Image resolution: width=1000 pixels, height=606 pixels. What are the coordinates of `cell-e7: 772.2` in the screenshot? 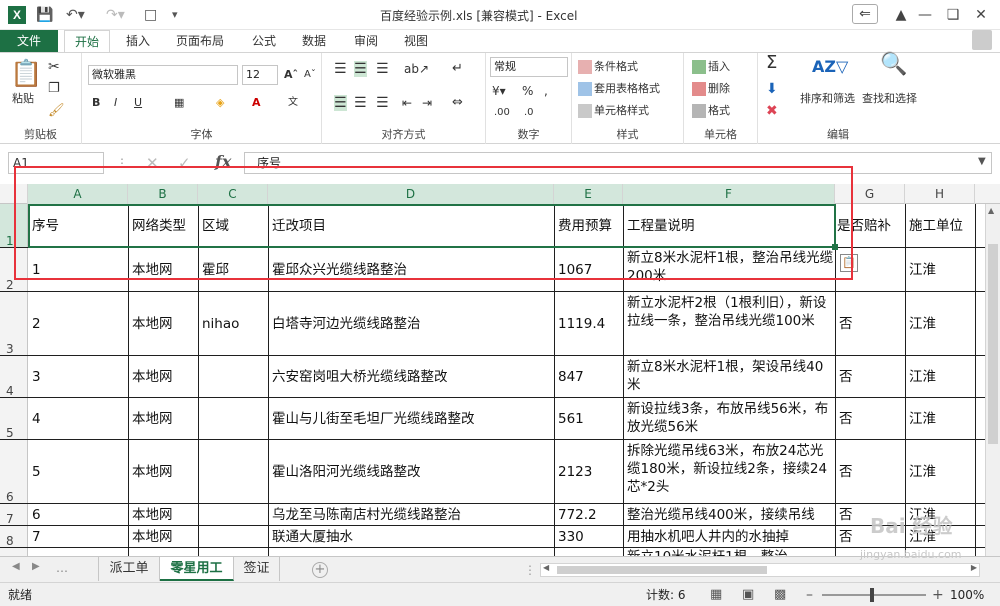 It's located at (588, 515).